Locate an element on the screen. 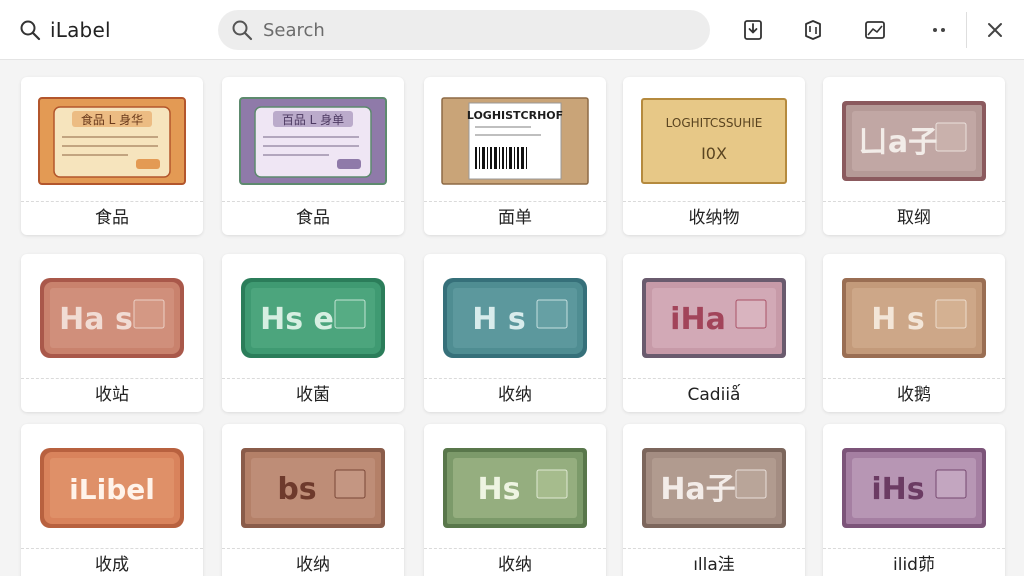  label-text: ㄩa子 is located at coordinates (898, 142).